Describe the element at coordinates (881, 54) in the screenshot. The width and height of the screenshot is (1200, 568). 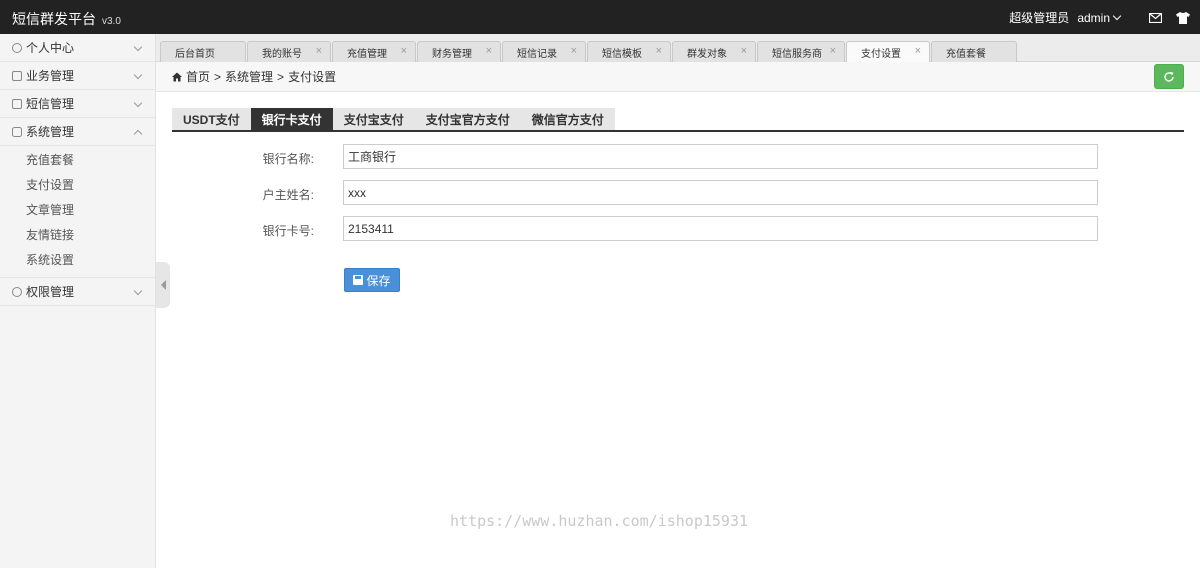
I see `tab-label: 支付设置` at that location.